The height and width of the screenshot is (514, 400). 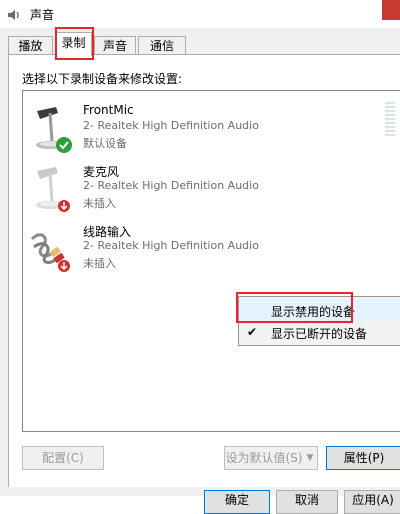 I want to click on device-status: 默认设备, so click(x=105, y=143).